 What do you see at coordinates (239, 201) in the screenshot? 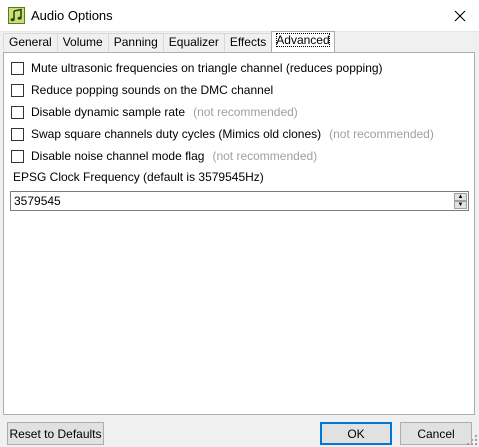
I see `epsg-clock-spinbox: 3579545 ▲ ▼` at bounding box center [239, 201].